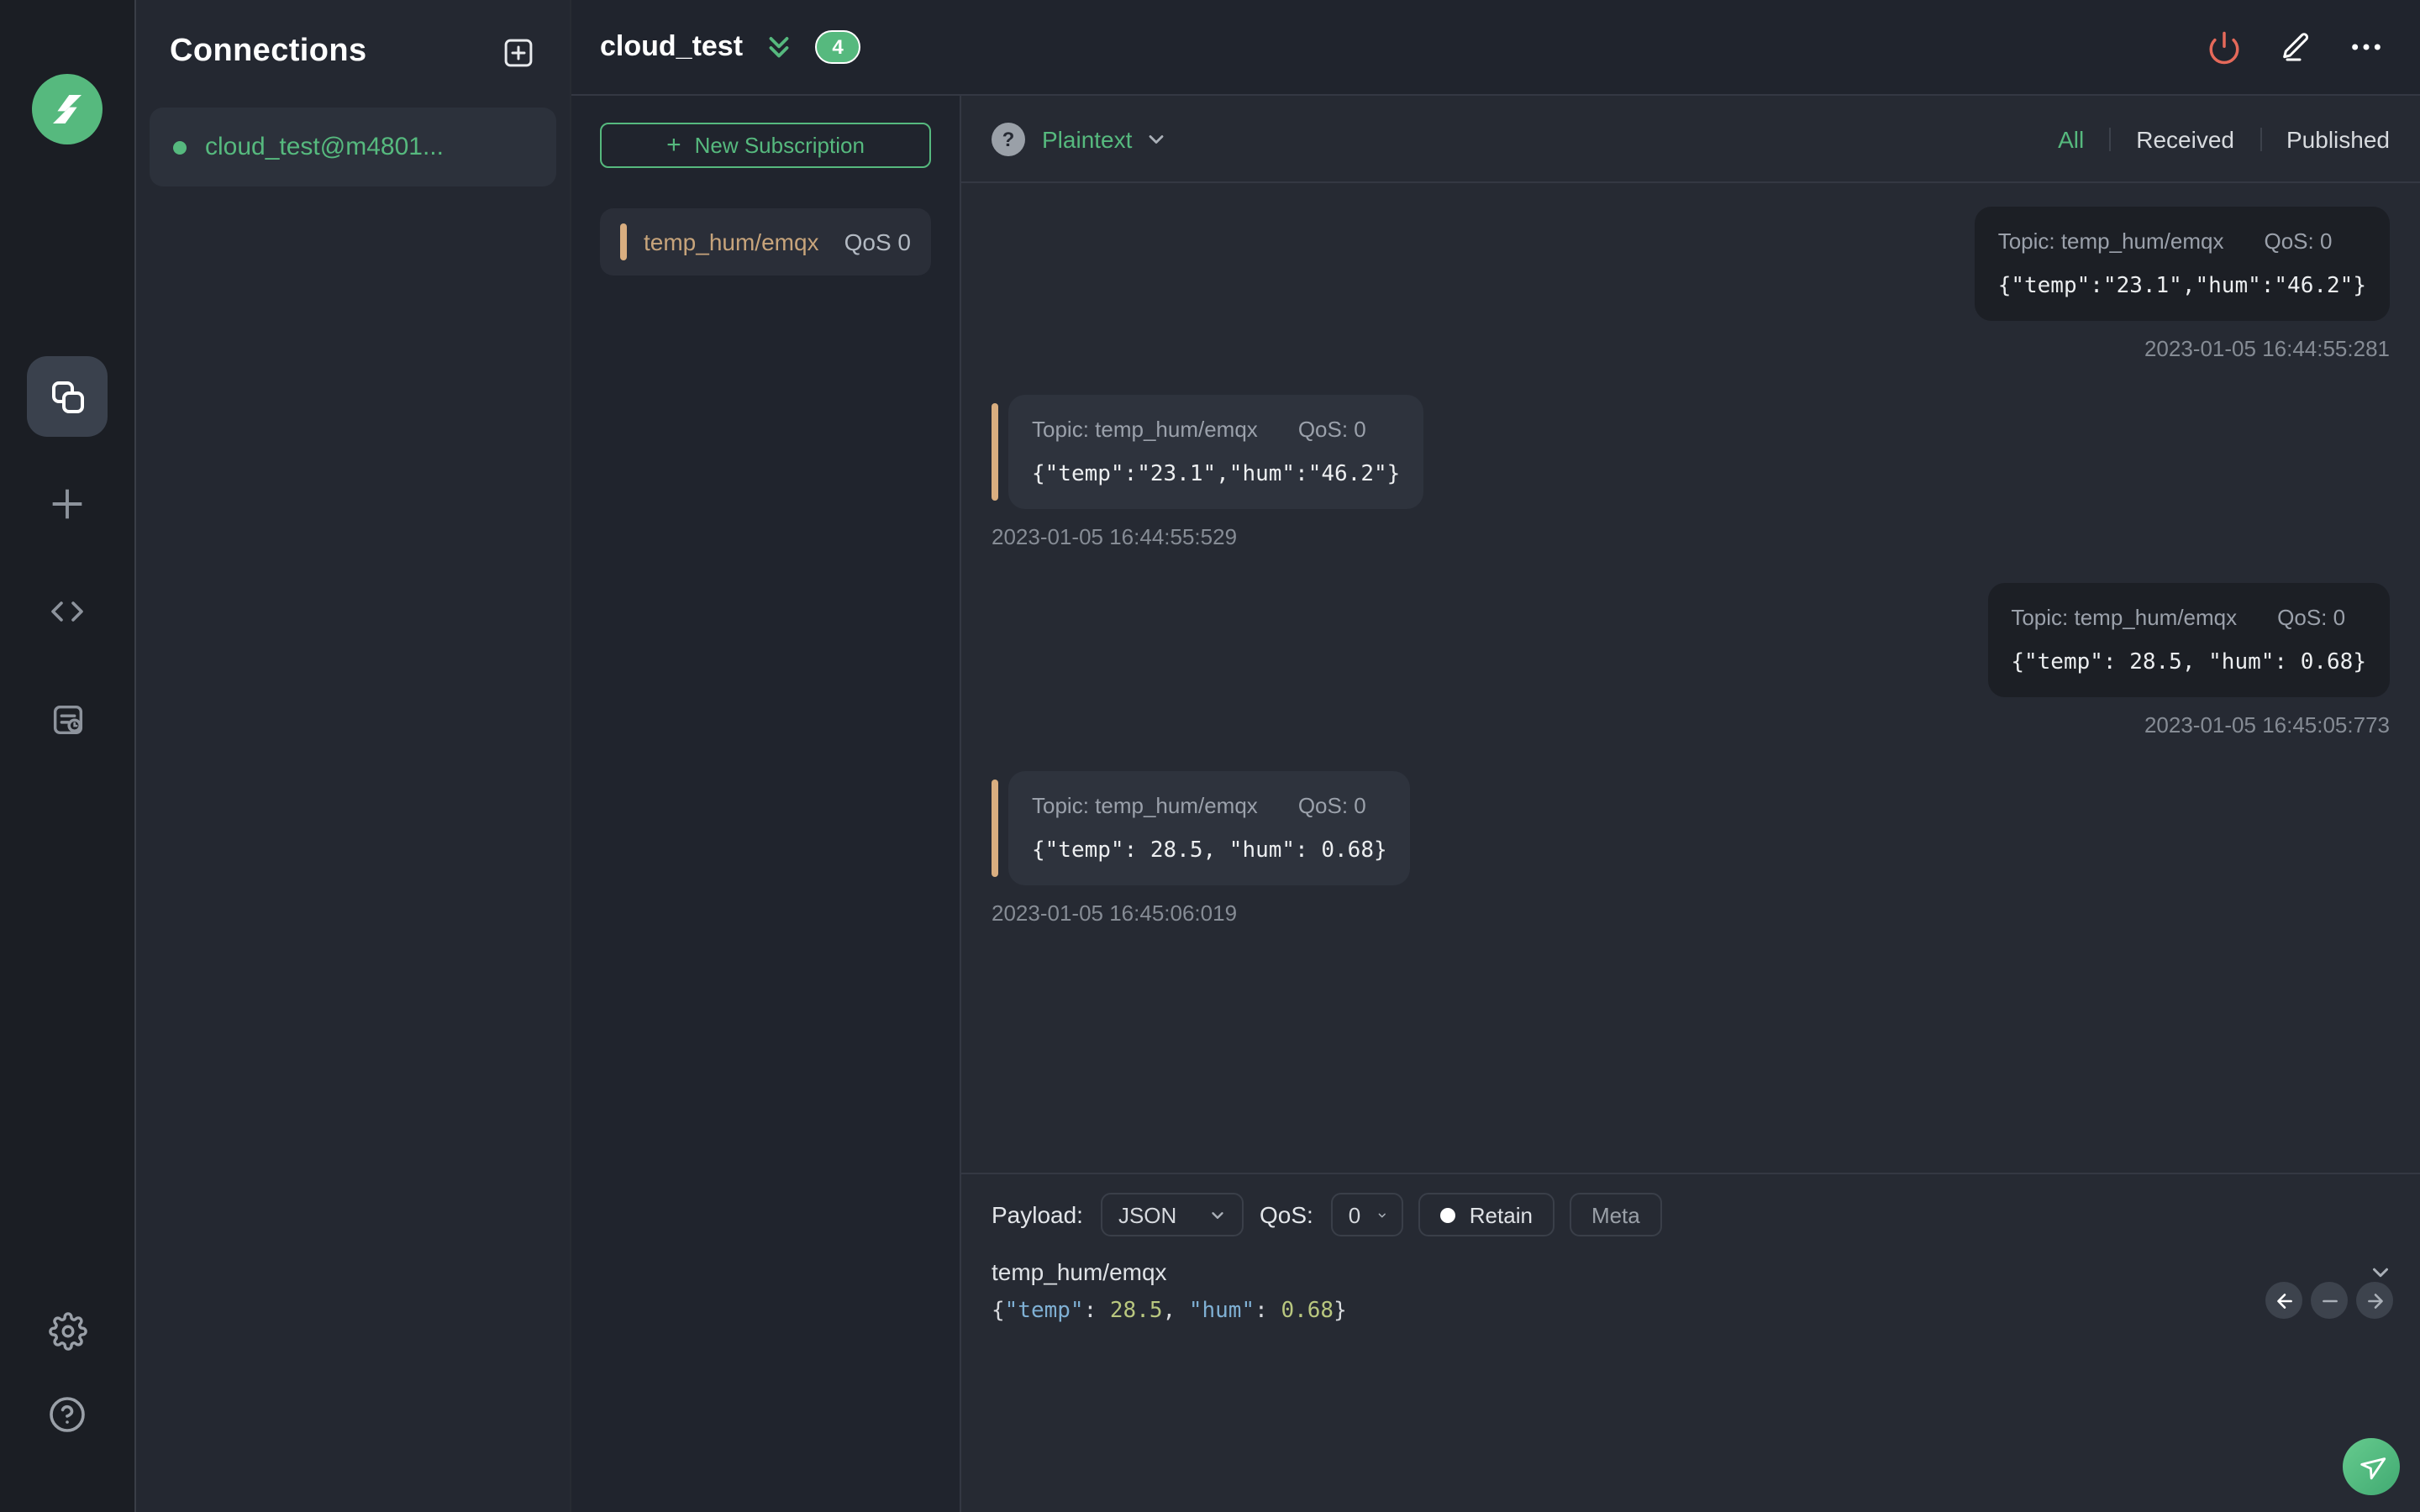  I want to click on power-icon, so click(2224, 47).